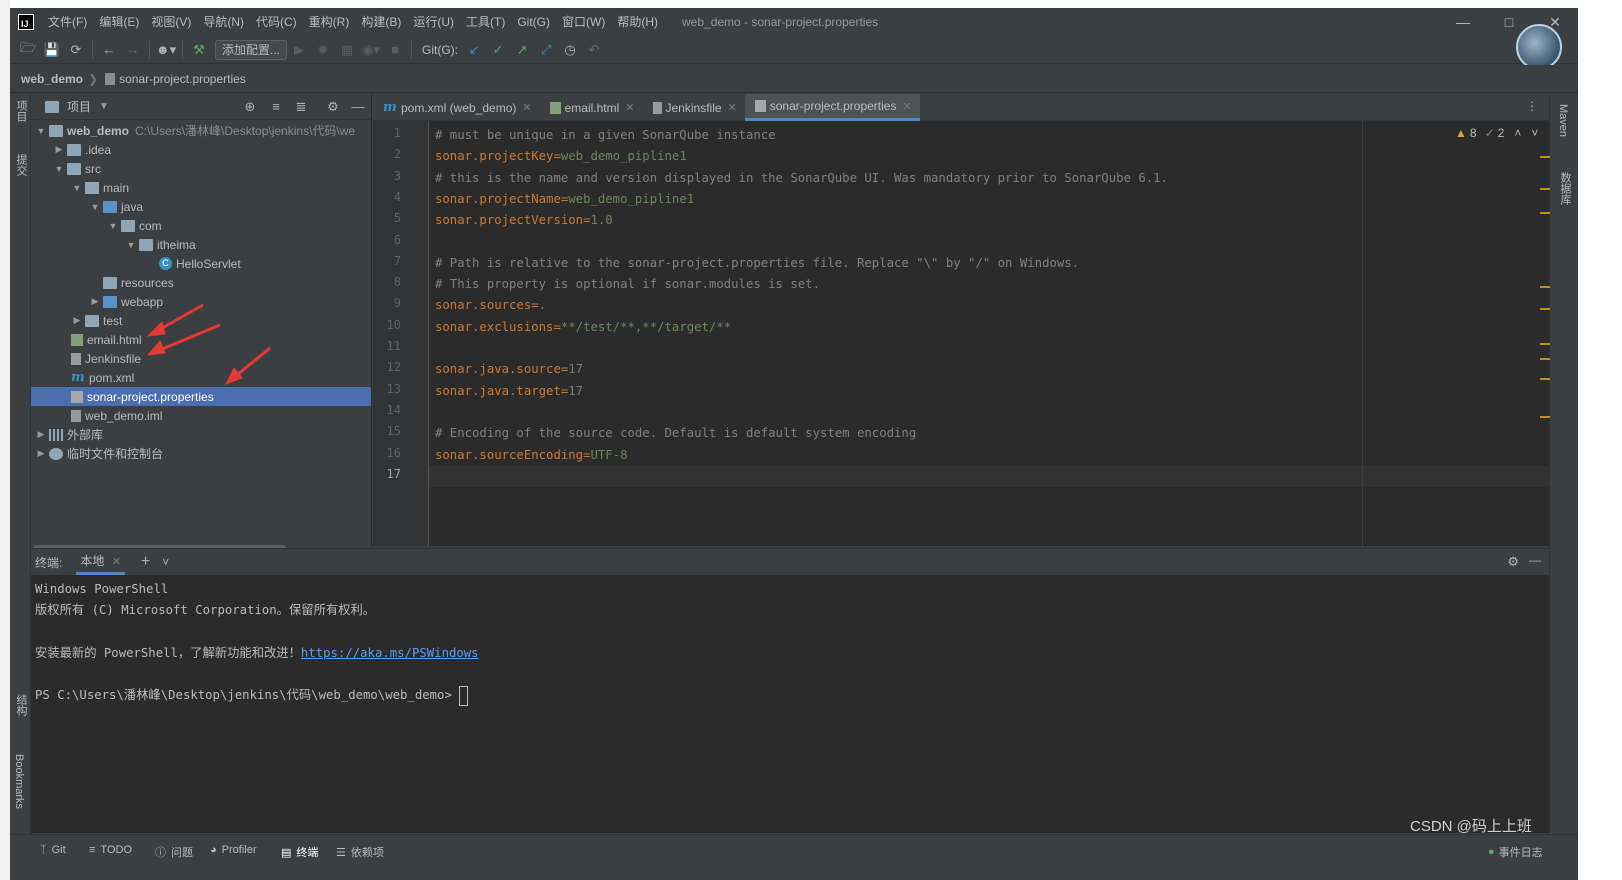 This screenshot has height=880, width=1622. Describe the element at coordinates (347, 50) in the screenshot. I see `coverage-icon: ▦` at that location.